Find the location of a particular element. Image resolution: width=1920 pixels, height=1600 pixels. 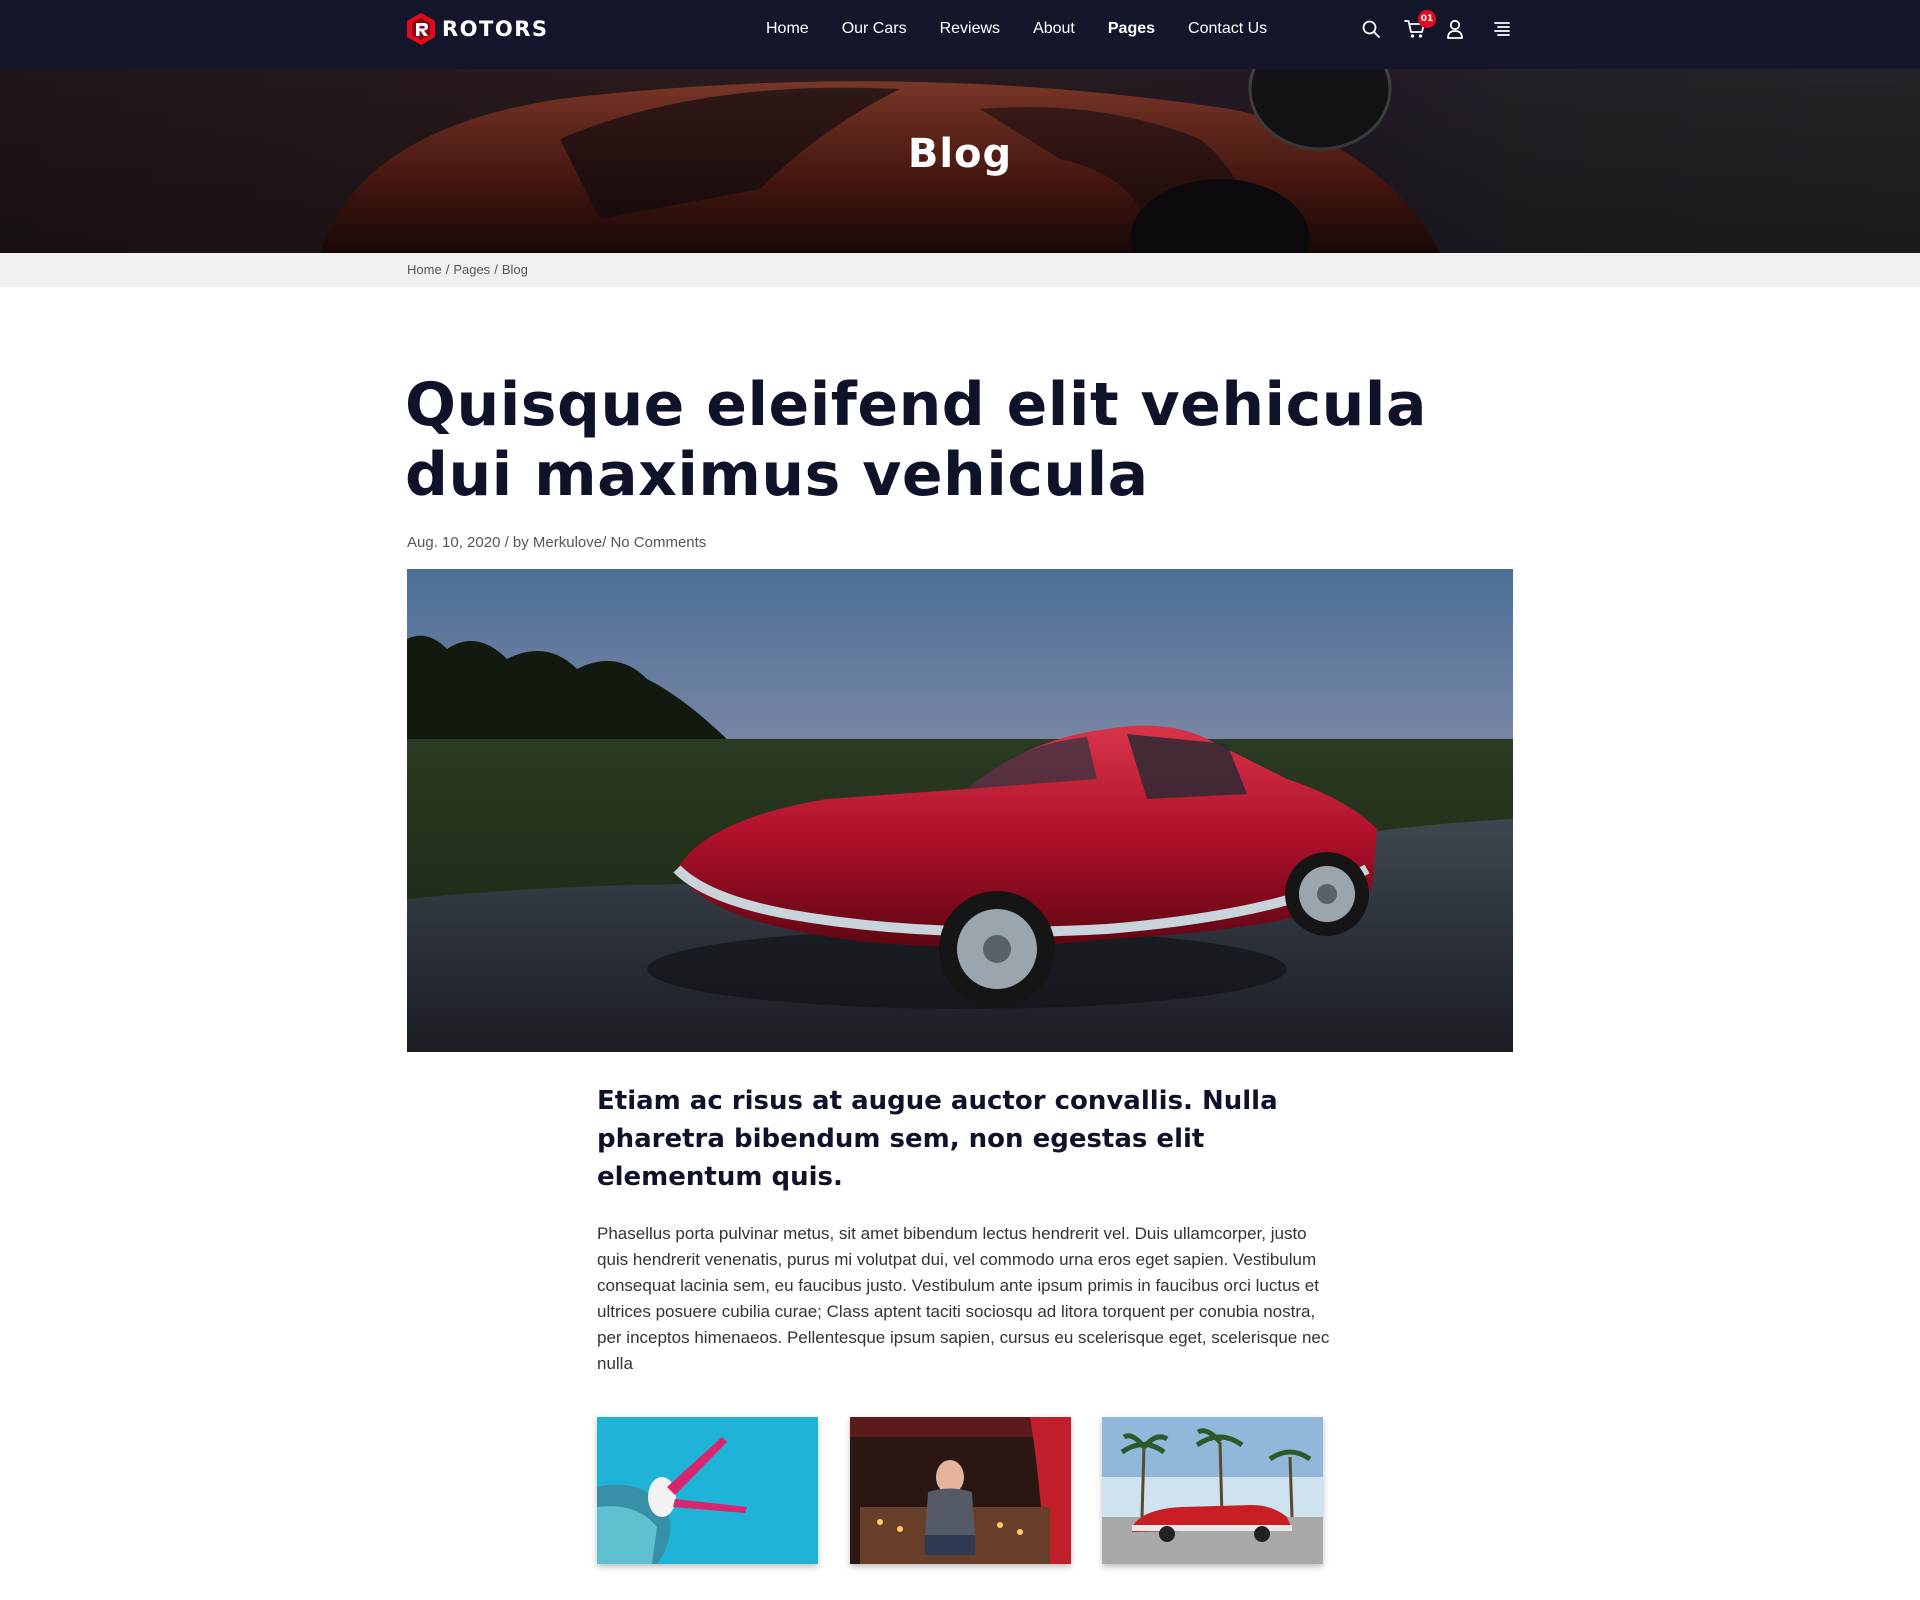

gallery-image-woman-van is located at coordinates (960, 1490).